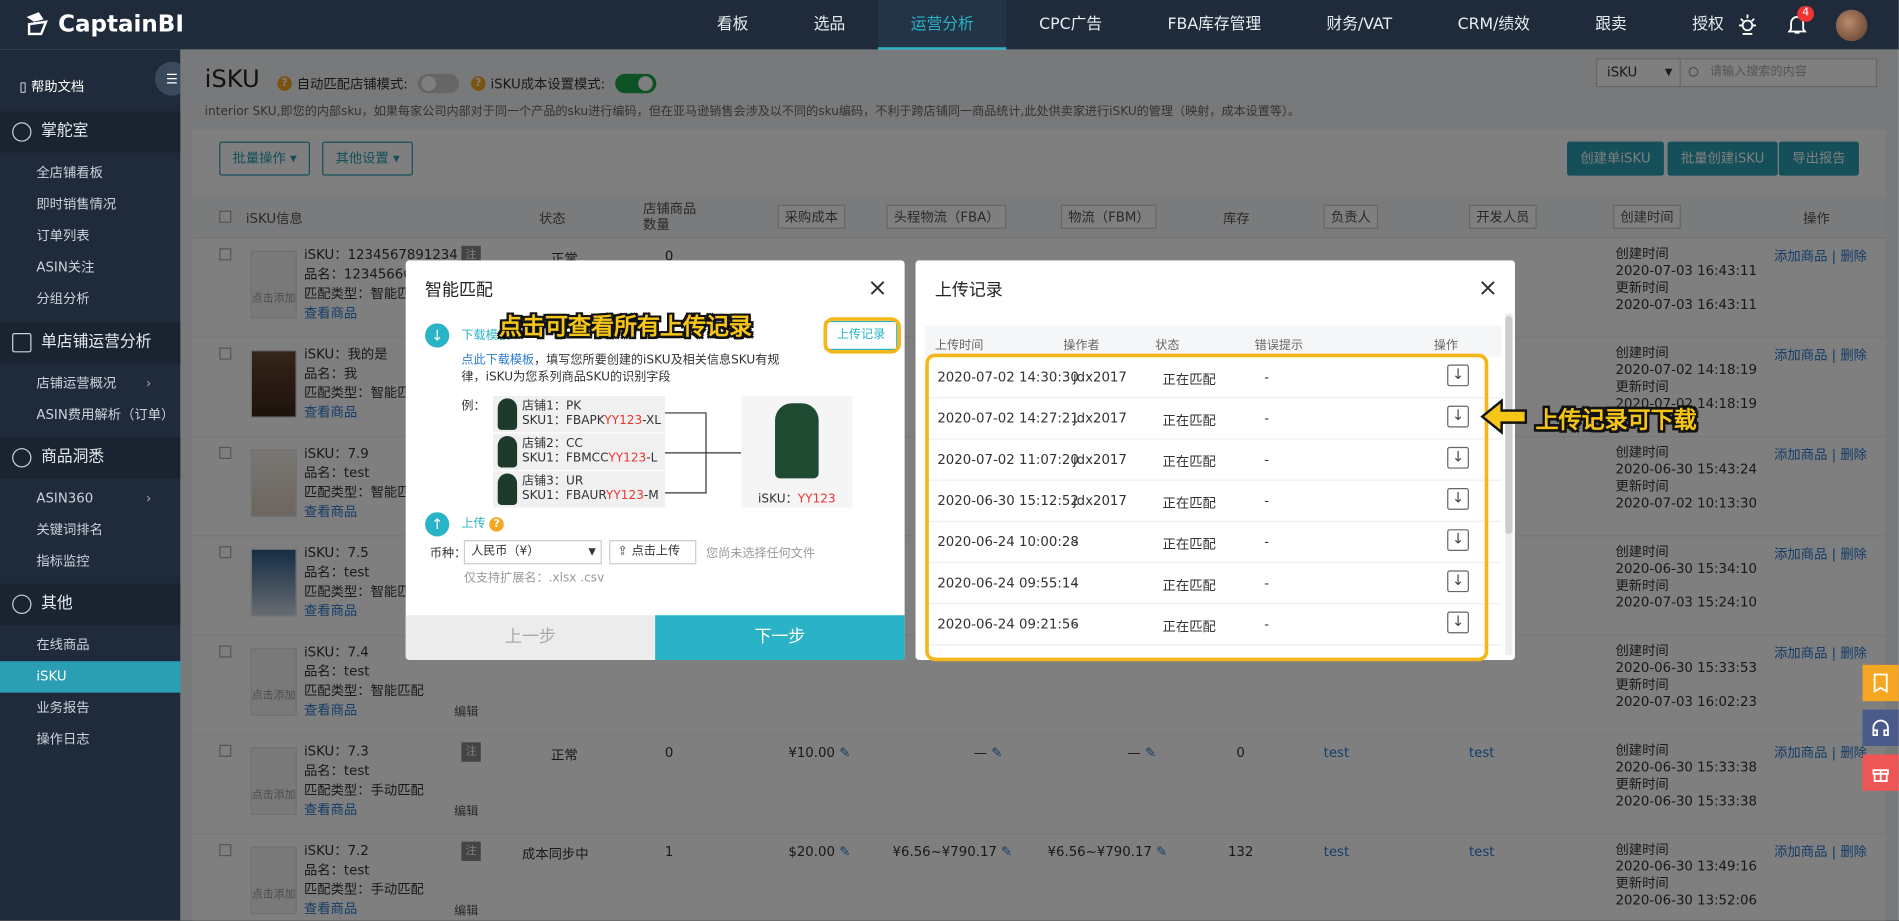 This screenshot has height=921, width=1899. I want to click on records-highlight, so click(1207, 507).